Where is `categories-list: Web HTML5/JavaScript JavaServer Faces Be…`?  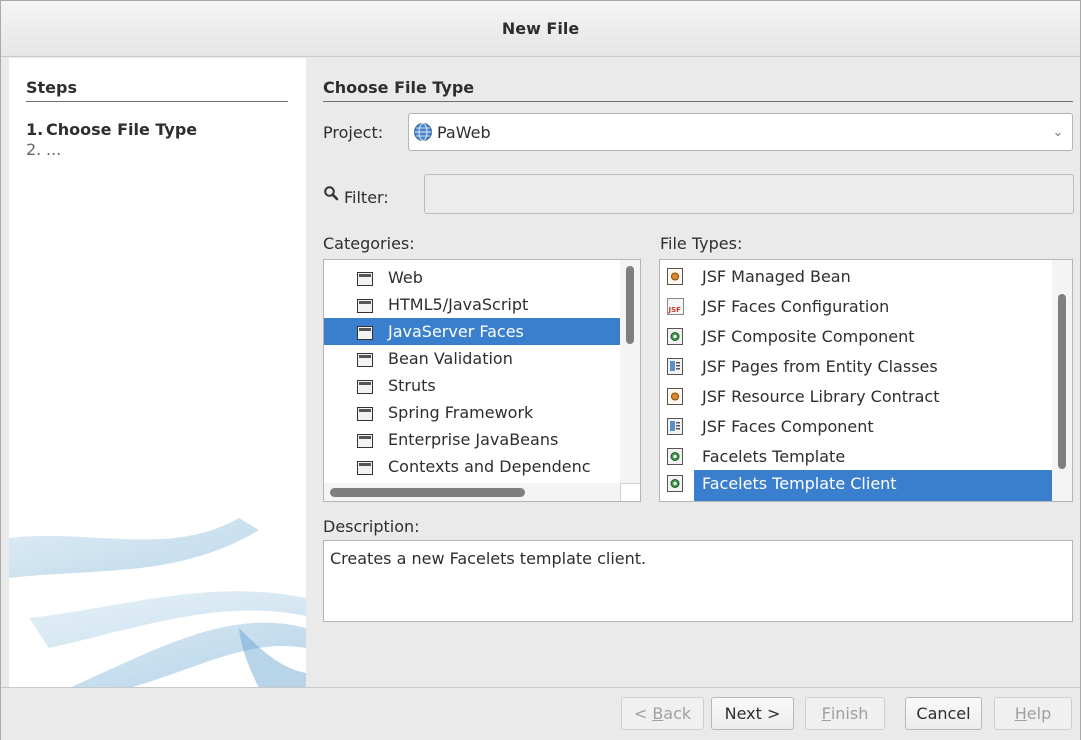
categories-list: Web HTML5/JavaScript JavaServer Faces Be… is located at coordinates (482, 380).